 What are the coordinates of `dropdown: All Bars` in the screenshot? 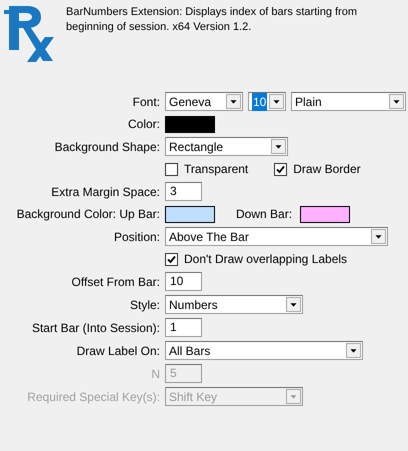 It's located at (264, 350).